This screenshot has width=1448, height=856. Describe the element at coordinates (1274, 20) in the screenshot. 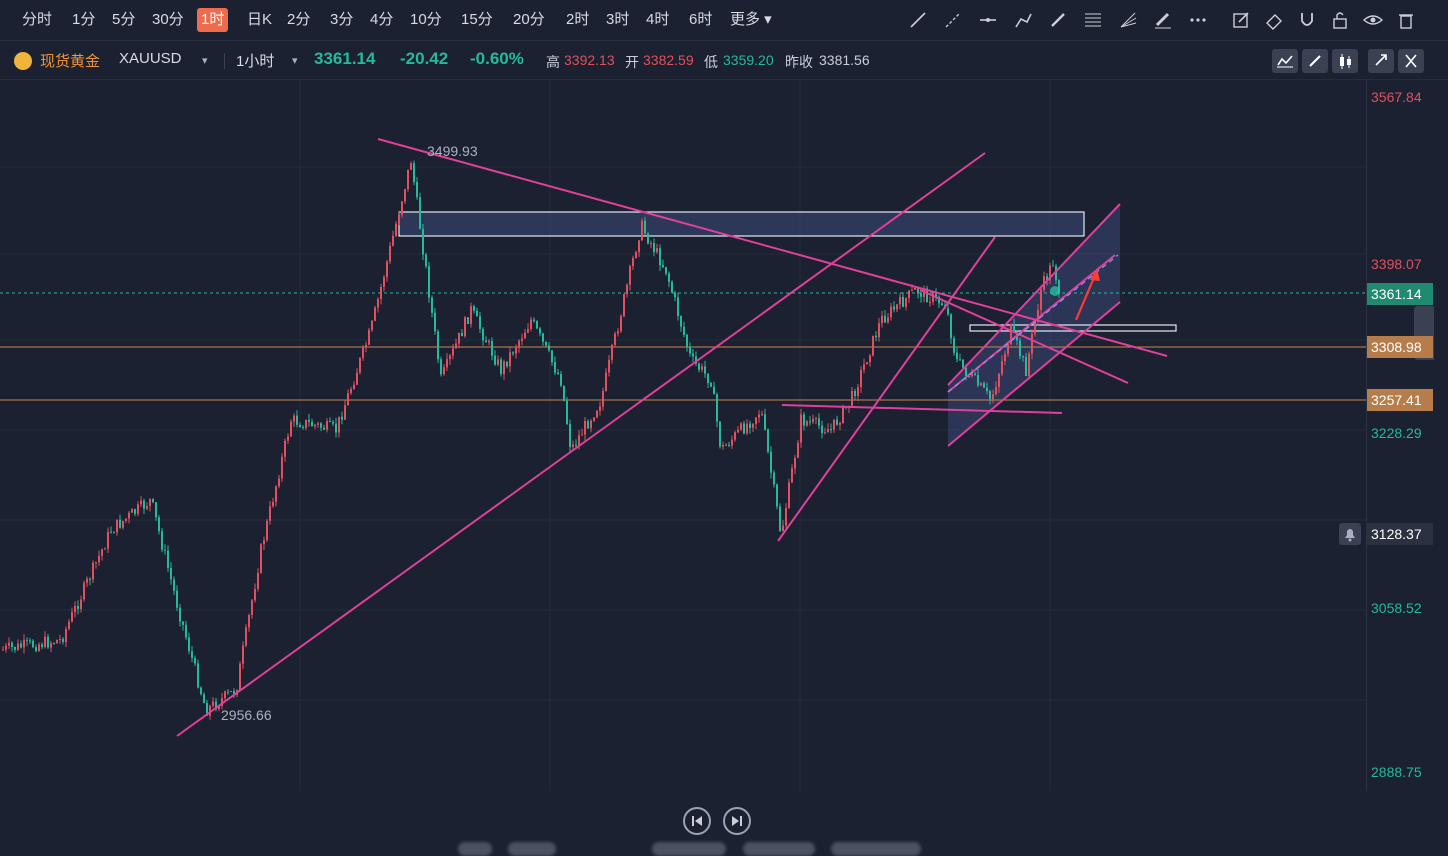

I see `eraser-icon` at that location.